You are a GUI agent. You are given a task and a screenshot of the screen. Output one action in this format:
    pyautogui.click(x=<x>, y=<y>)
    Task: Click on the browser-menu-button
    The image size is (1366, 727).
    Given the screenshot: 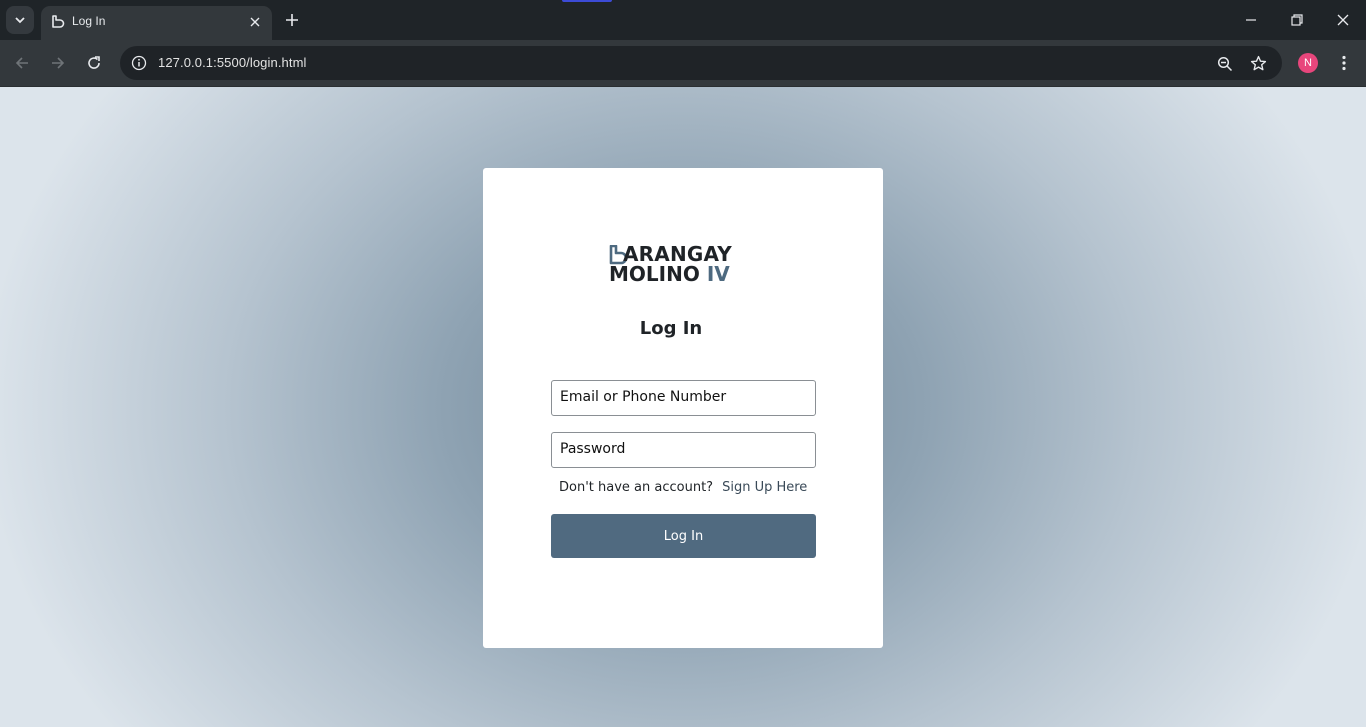 What is the action you would take?
    pyautogui.click(x=1344, y=63)
    